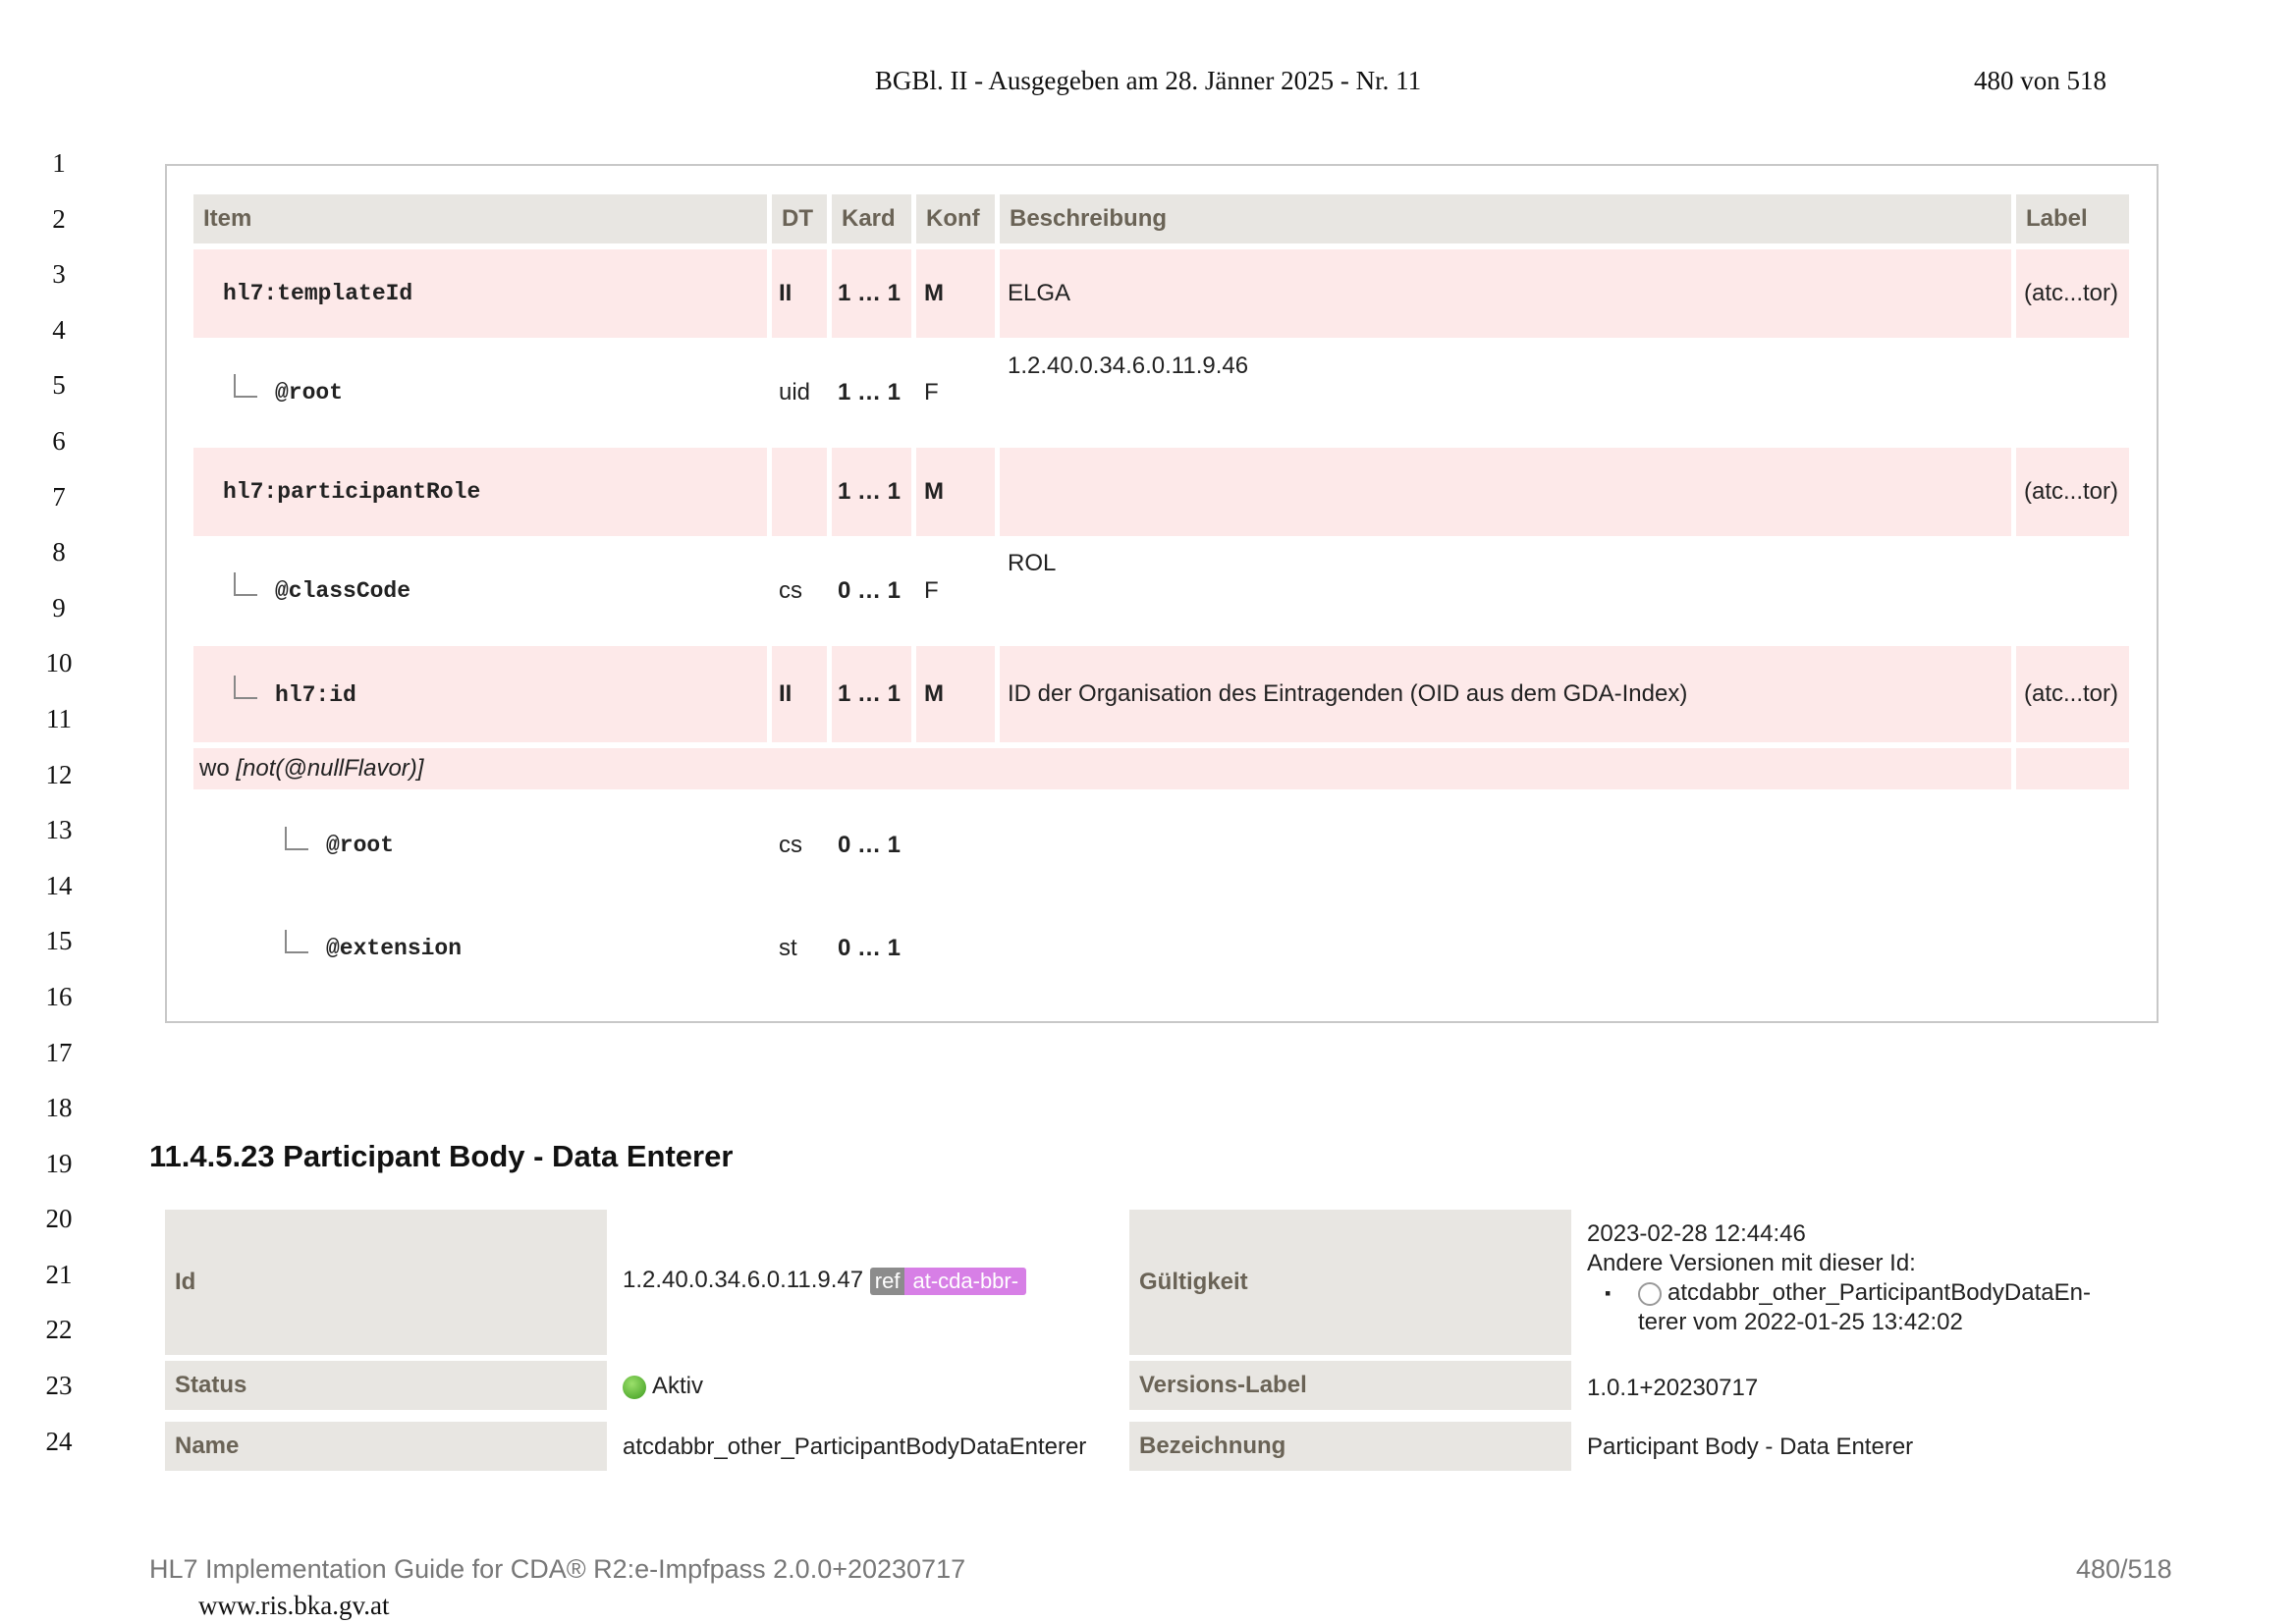 This screenshot has height=1623, width=2296. What do you see at coordinates (2072, 768) in the screenshot?
I see `where-condition-label` at bounding box center [2072, 768].